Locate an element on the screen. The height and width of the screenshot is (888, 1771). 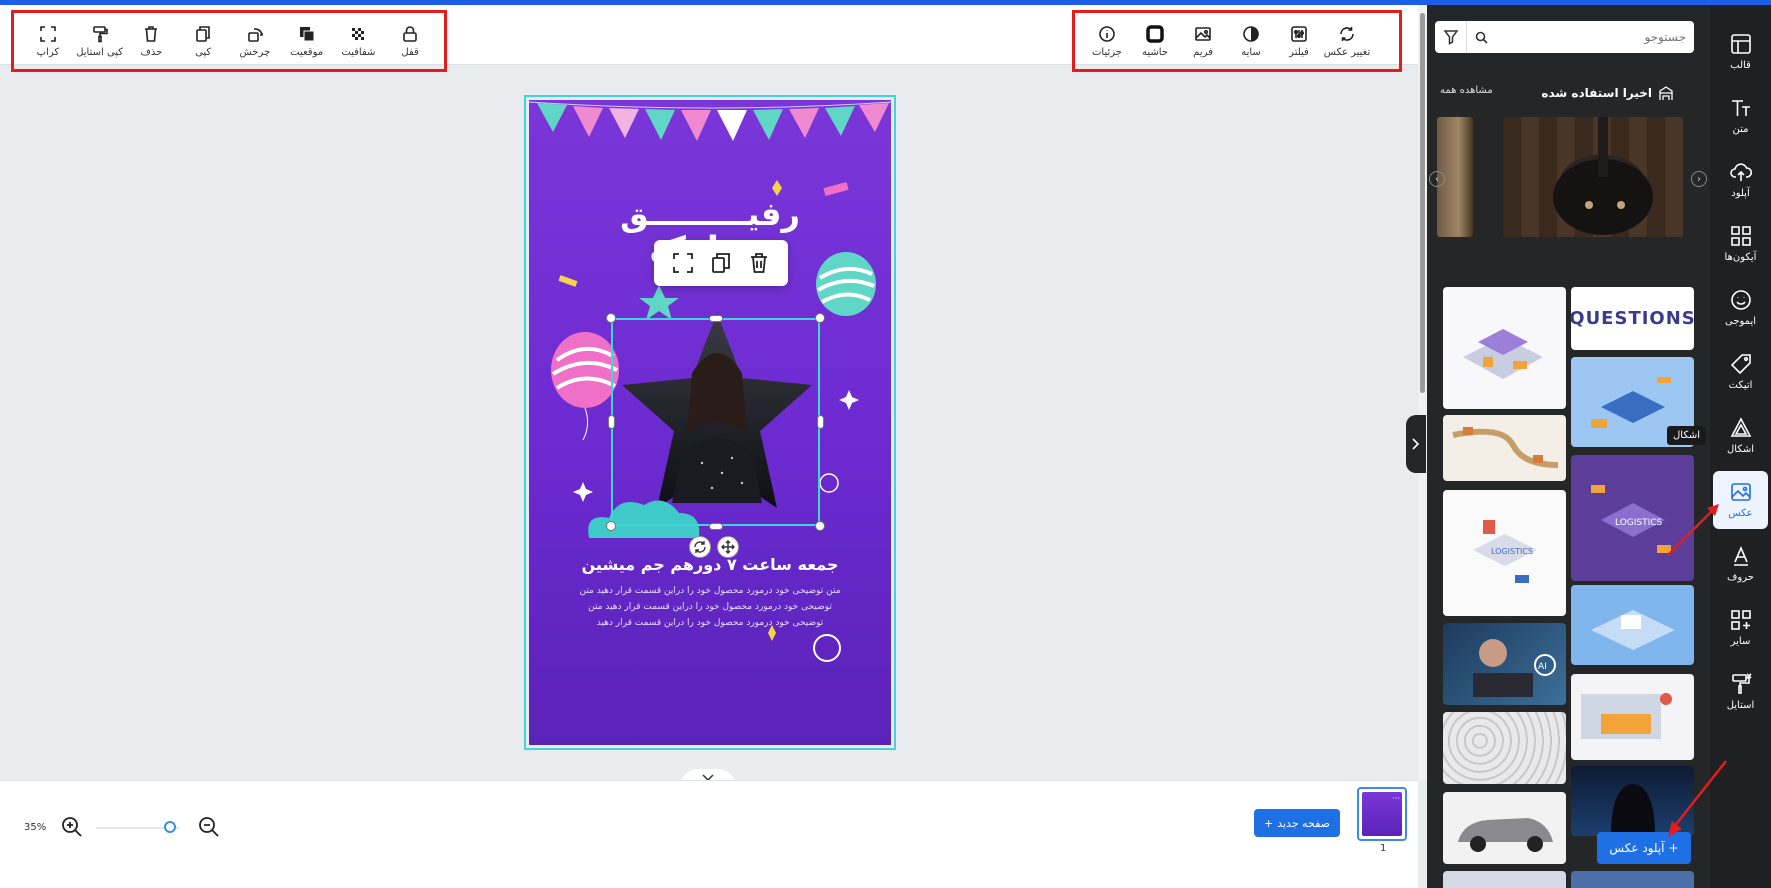
resize-handle-right is located at coordinates (820, 422).